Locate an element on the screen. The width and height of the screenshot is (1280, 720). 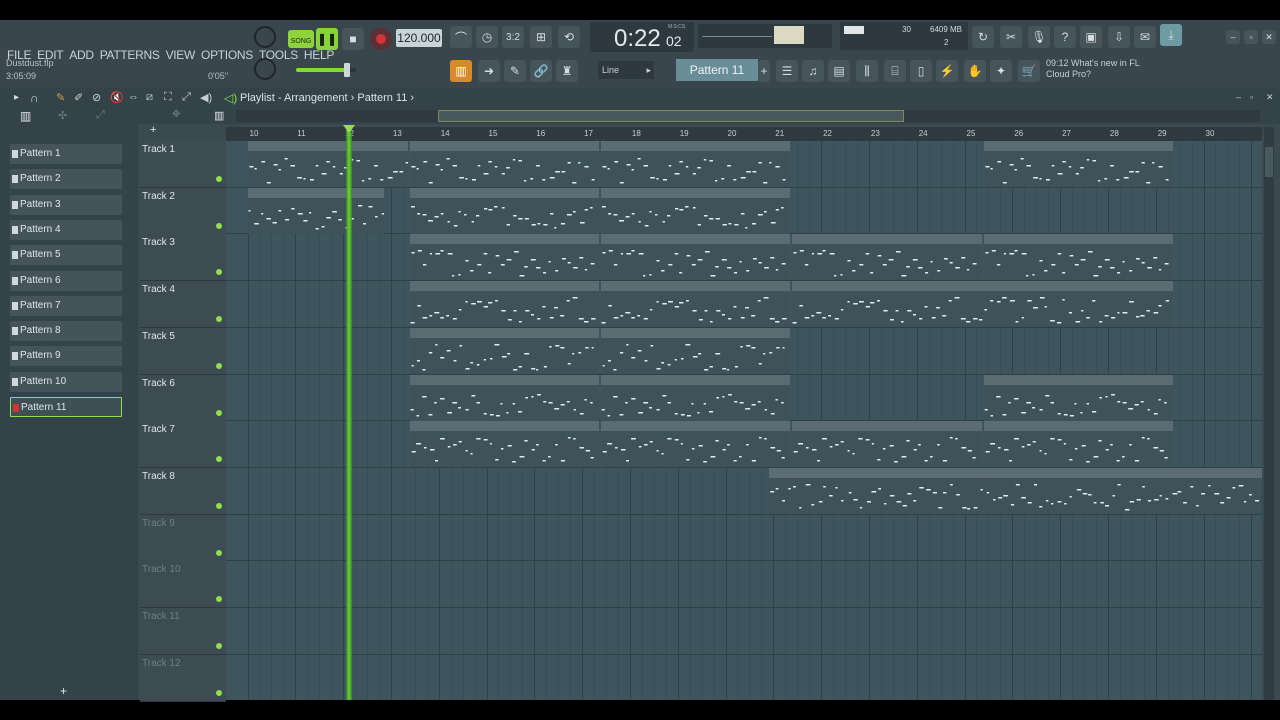
pattern-list-item: Pattern 4 is located at coordinates (66, 229).